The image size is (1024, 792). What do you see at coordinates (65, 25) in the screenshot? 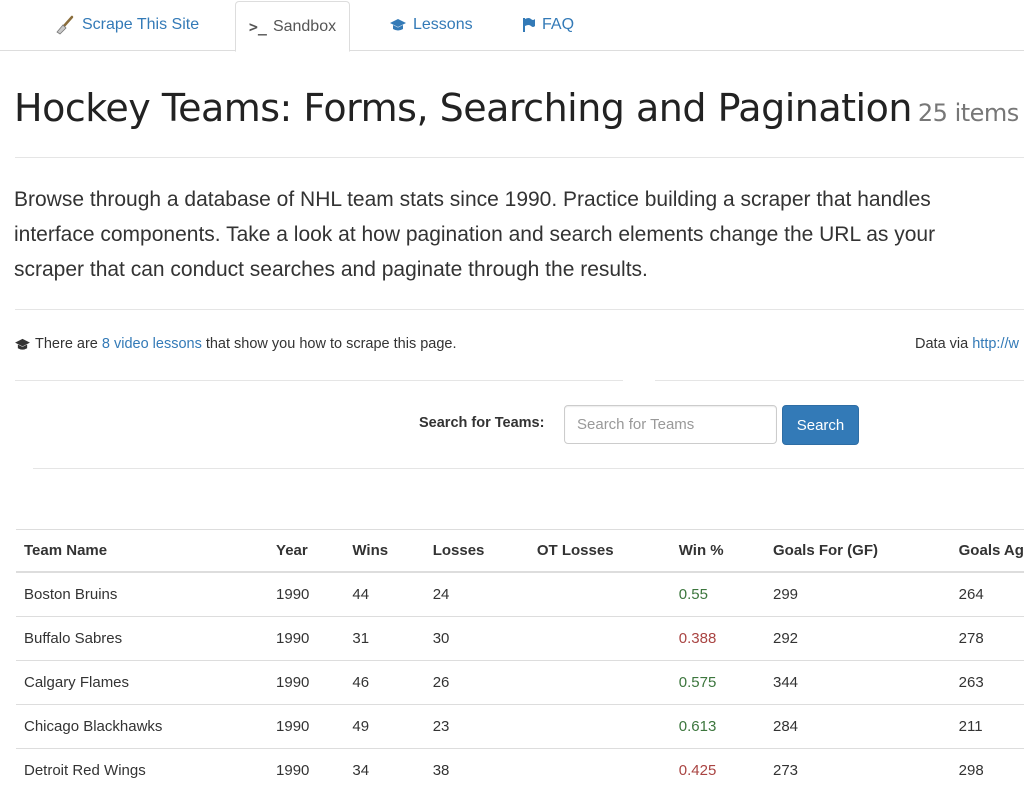
I see `brush-icon` at bounding box center [65, 25].